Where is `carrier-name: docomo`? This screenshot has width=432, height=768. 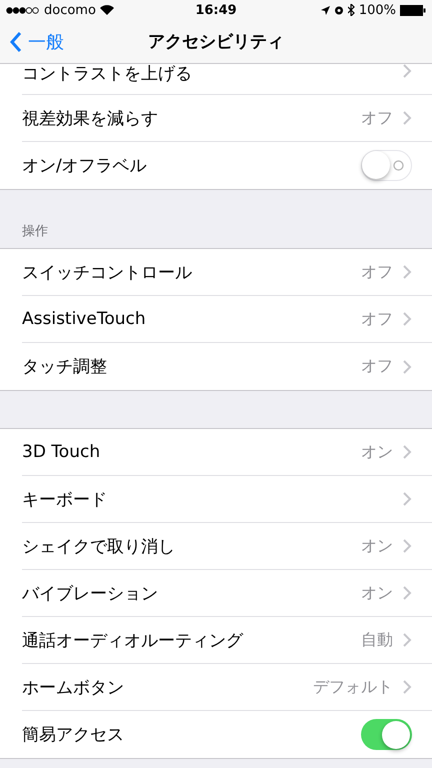 carrier-name: docomo is located at coordinates (70, 10).